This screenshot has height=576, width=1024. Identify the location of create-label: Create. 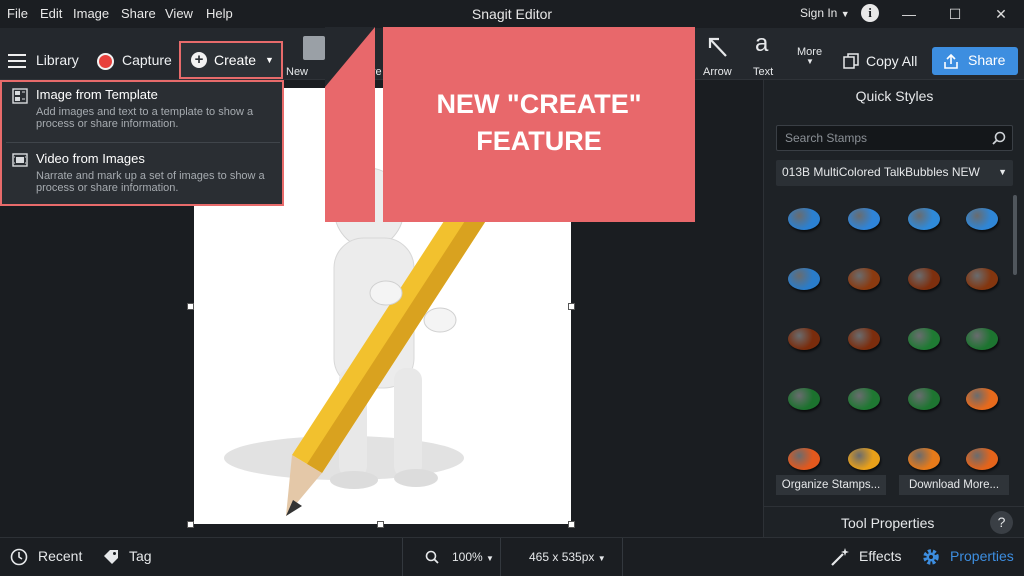
(235, 60).